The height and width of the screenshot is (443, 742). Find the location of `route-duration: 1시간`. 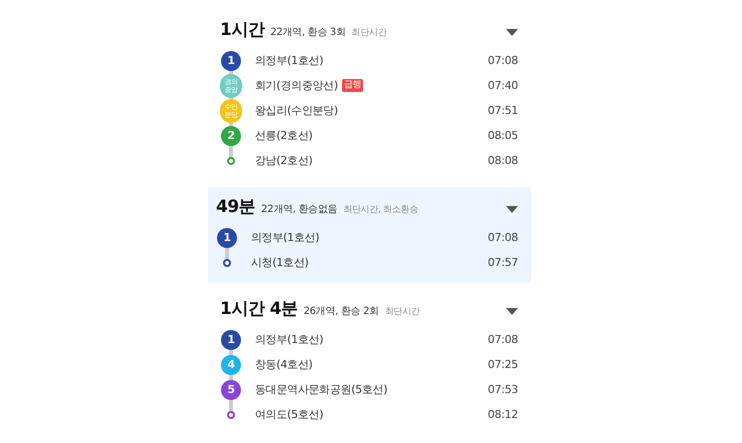

route-duration: 1시간 is located at coordinates (242, 30).